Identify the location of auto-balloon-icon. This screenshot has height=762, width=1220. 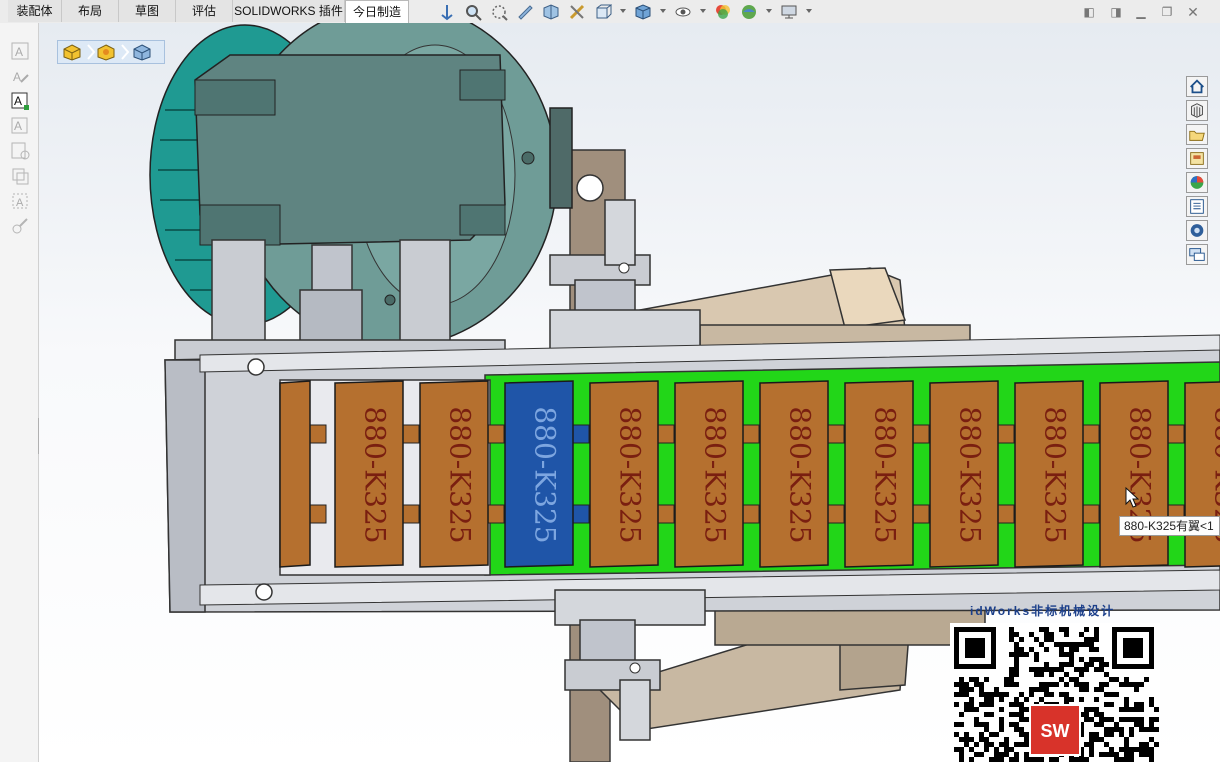
(20, 151).